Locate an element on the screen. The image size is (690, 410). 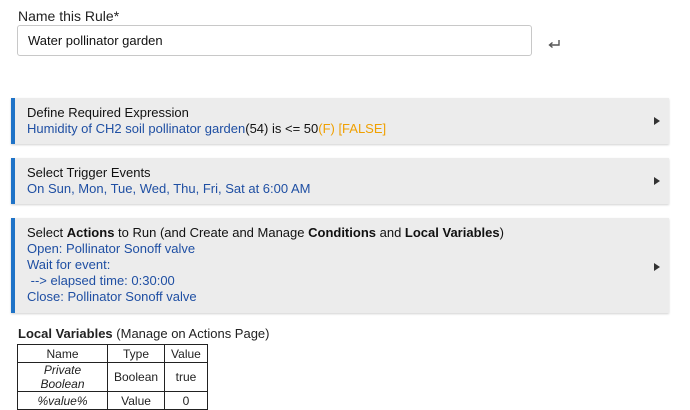
section-trigger-title: Select Trigger Events is located at coordinates (89, 172).